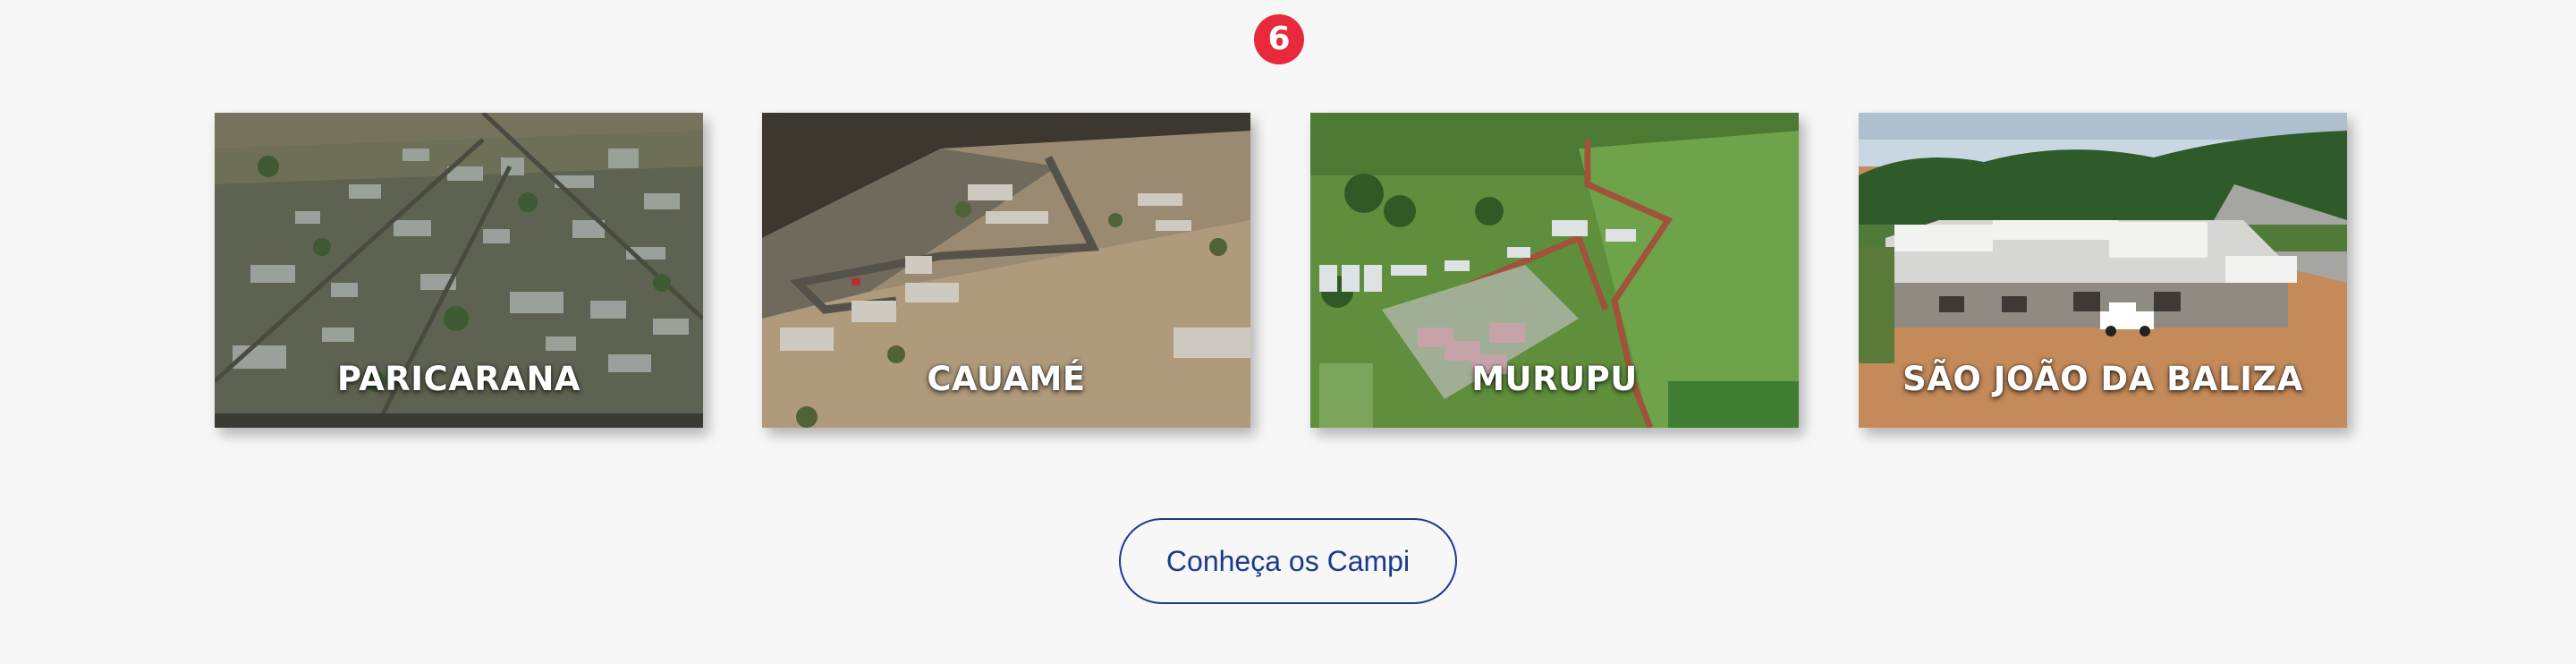  Describe the element at coordinates (1554, 379) in the screenshot. I see `campus-name: MURUPU` at that location.